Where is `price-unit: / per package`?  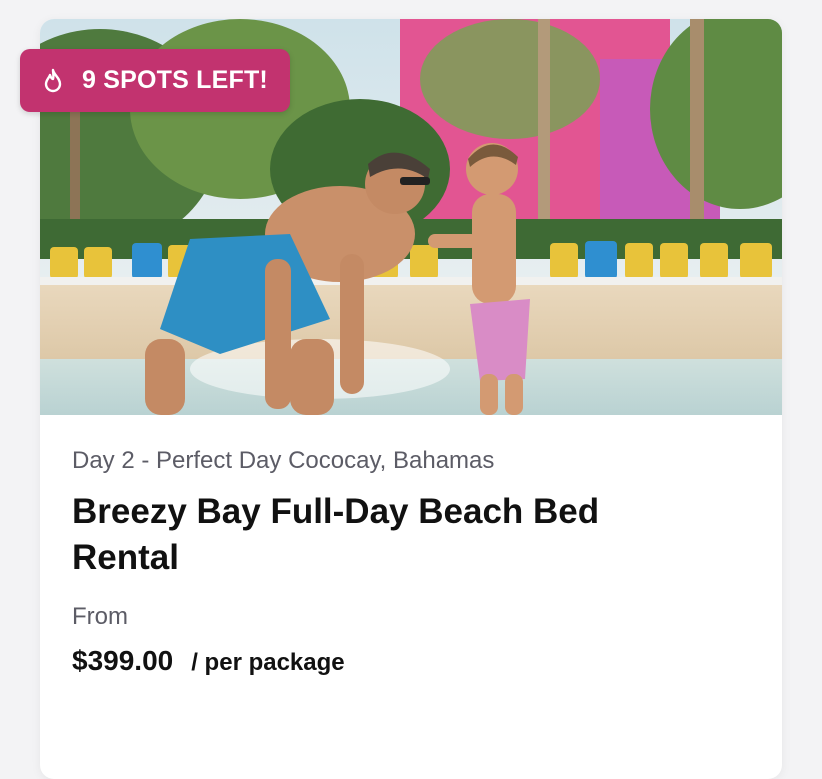 price-unit: / per package is located at coordinates (268, 662).